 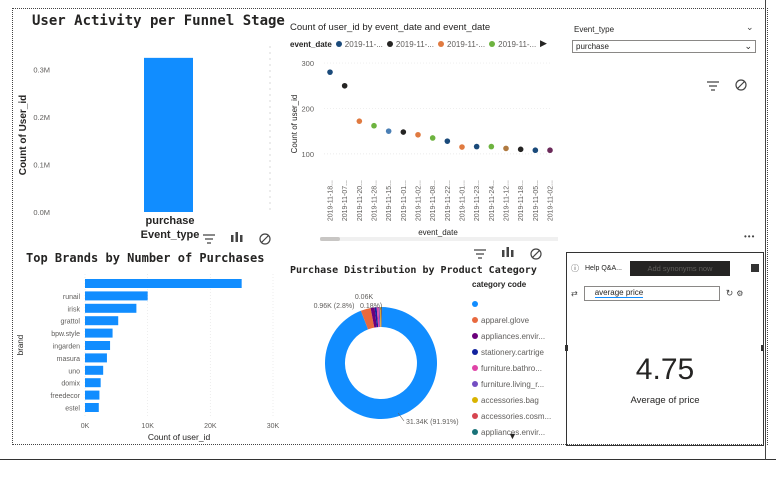 I want to click on qa-header: ⓘ Help Q&A... Add synonyms now, so click(x=665, y=268).